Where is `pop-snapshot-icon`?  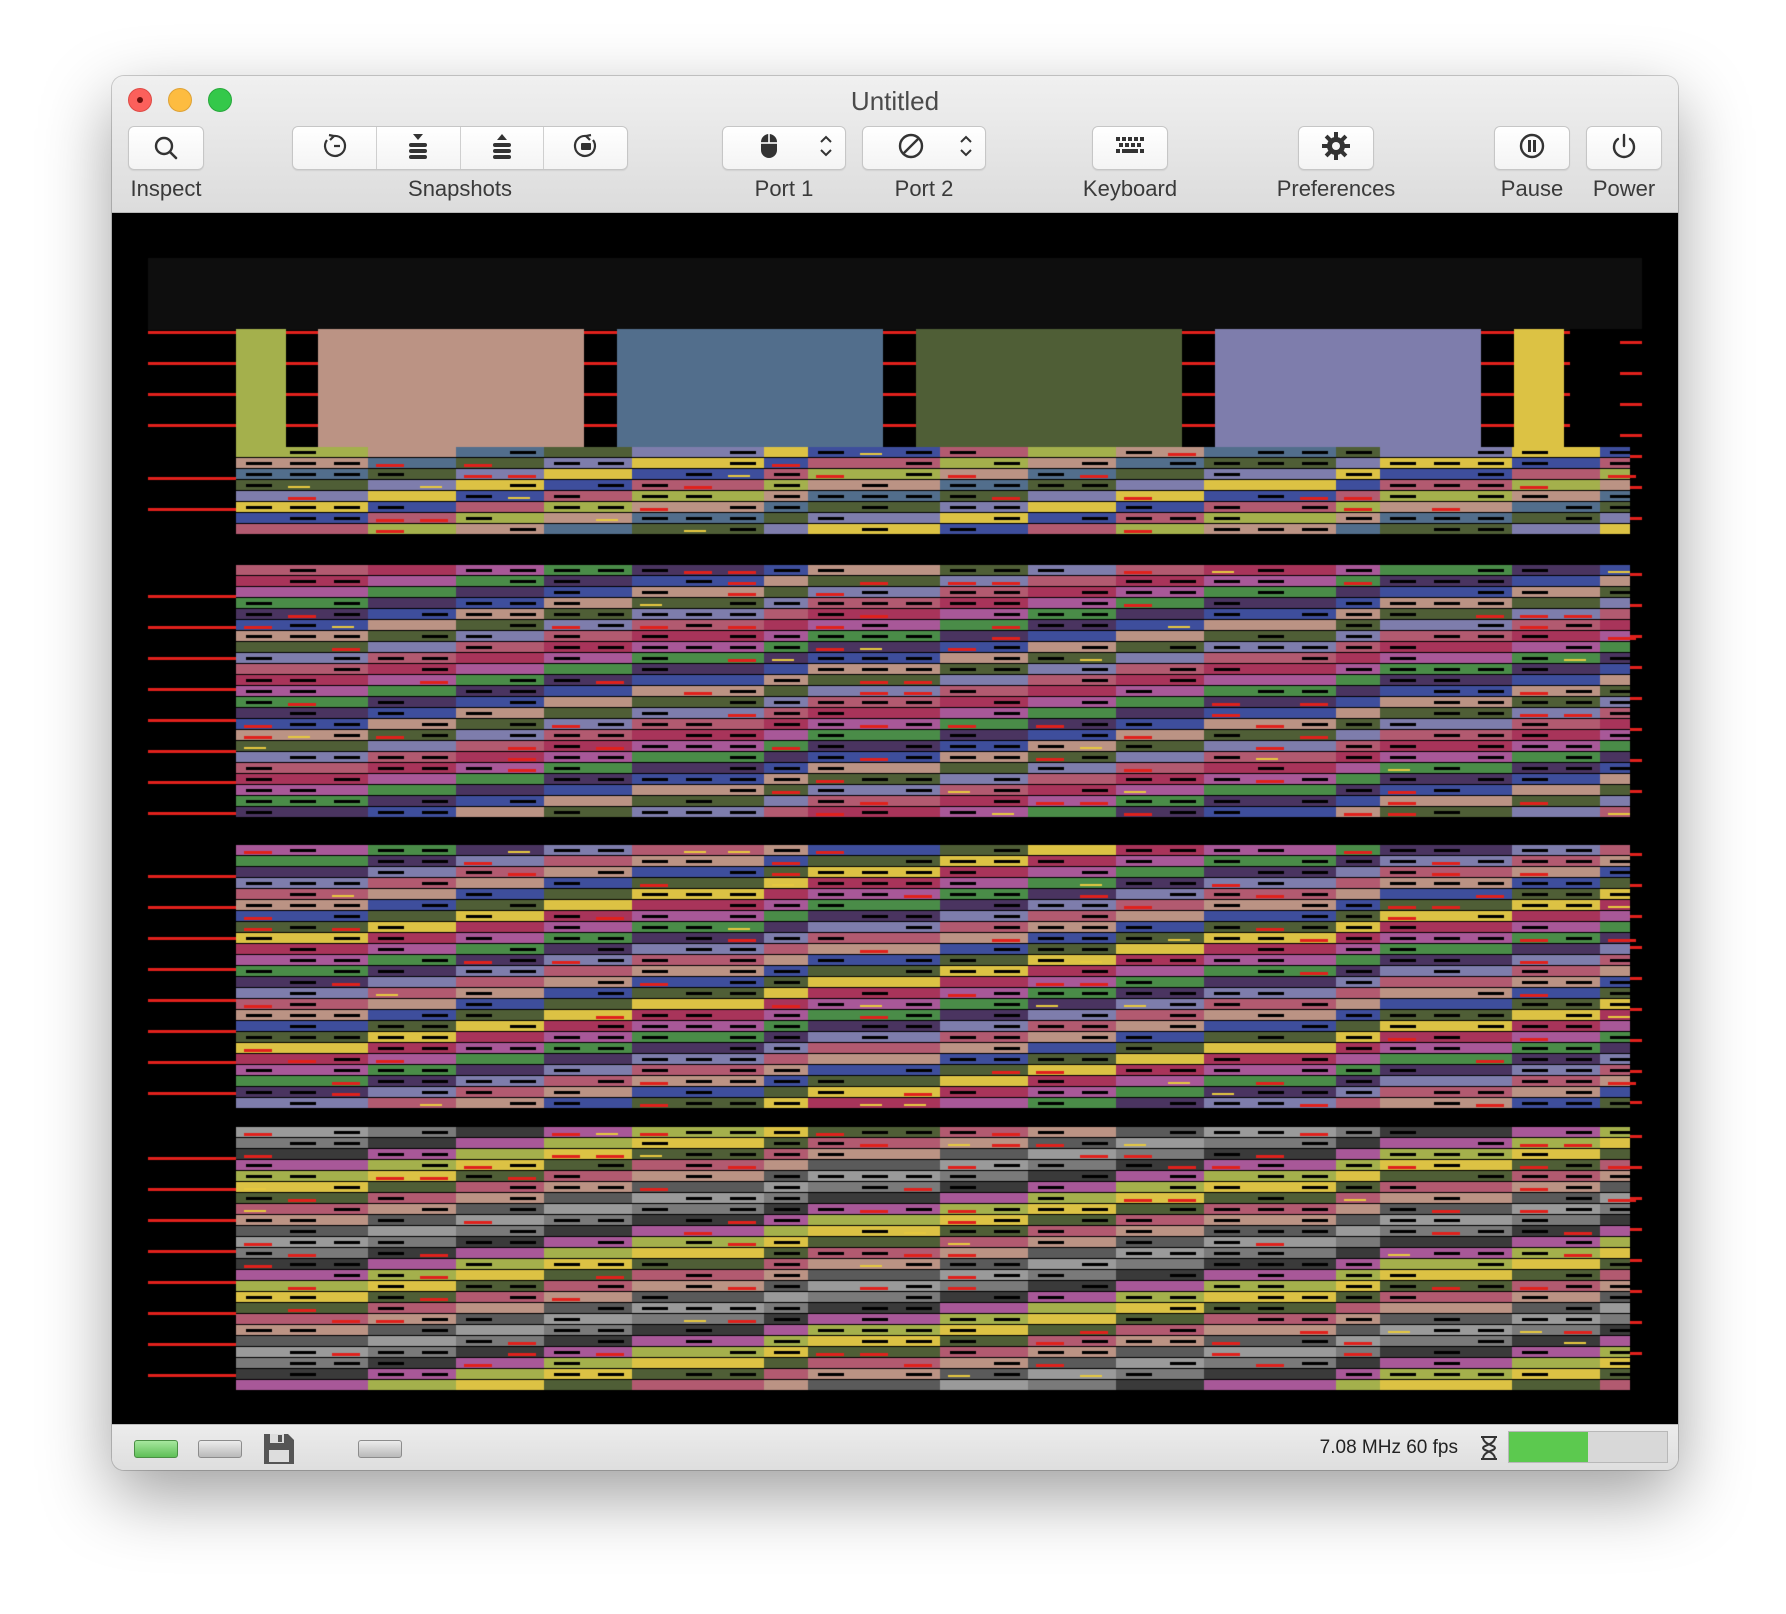
pop-snapshot-icon is located at coordinates (502, 148).